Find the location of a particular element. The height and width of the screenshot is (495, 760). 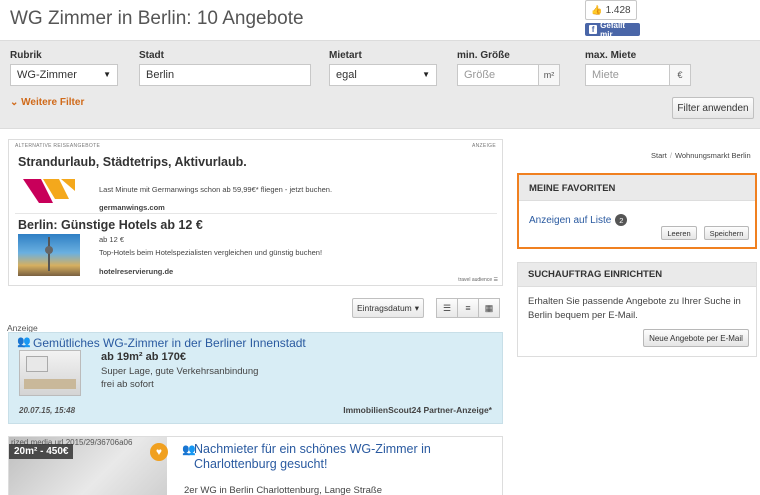

facebook-like-count: 👍 1.428 is located at coordinates (611, 10).